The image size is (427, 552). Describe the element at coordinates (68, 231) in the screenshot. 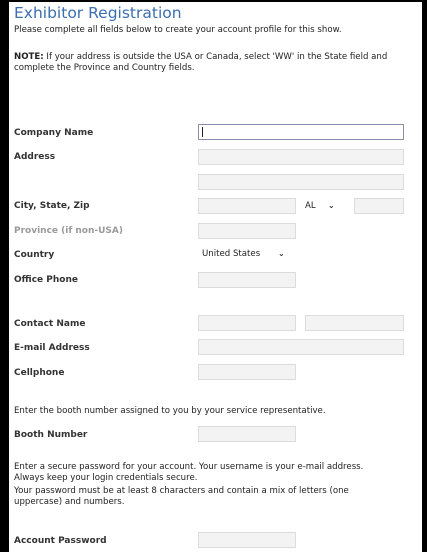

I see `province-label: Province (if non-USA)` at that location.